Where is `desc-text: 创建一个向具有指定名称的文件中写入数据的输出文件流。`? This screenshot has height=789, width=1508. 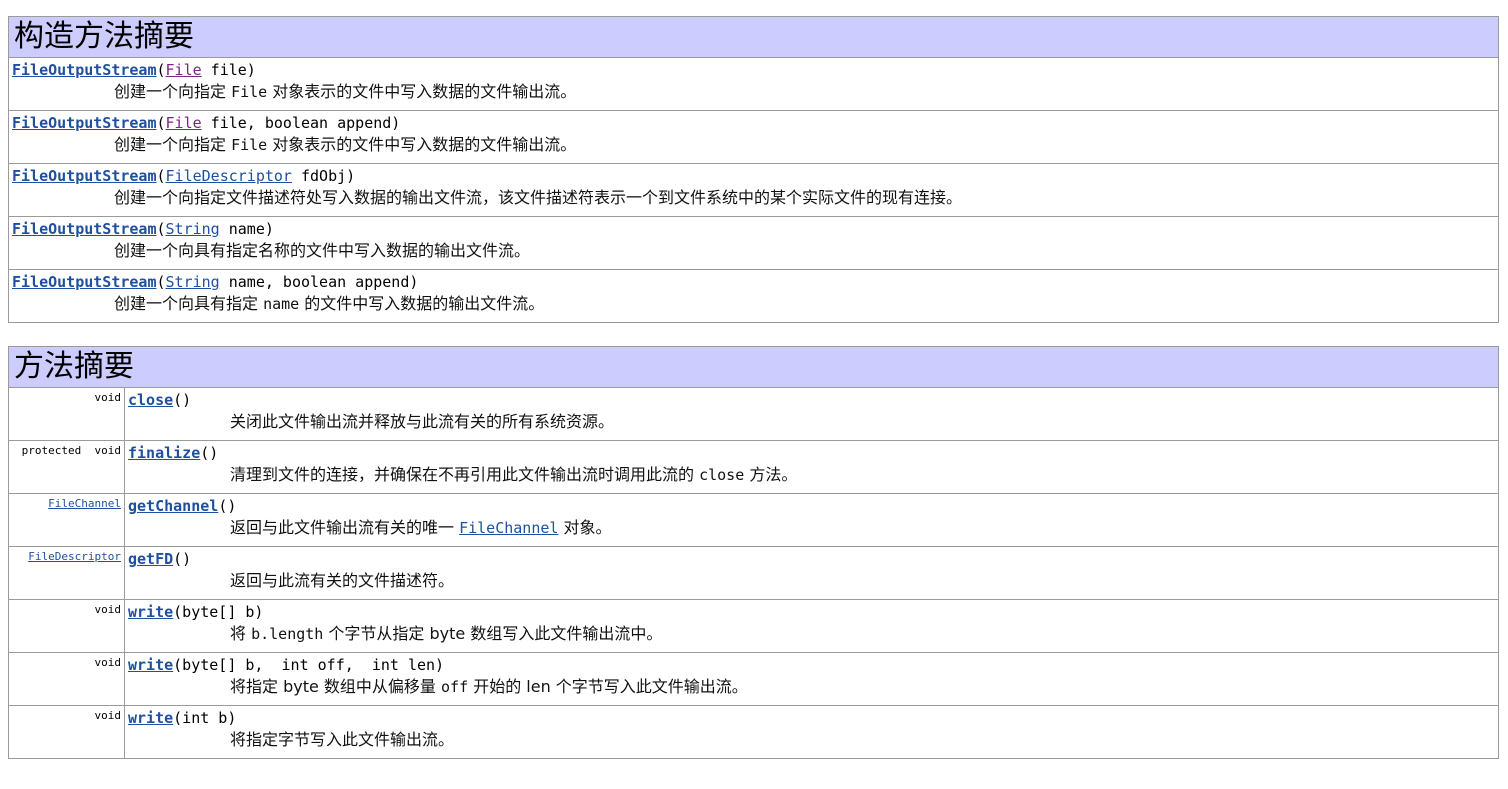 desc-text: 创建一个向具有指定名称的文件中写入数据的输出文件流。 is located at coordinates (322, 250).